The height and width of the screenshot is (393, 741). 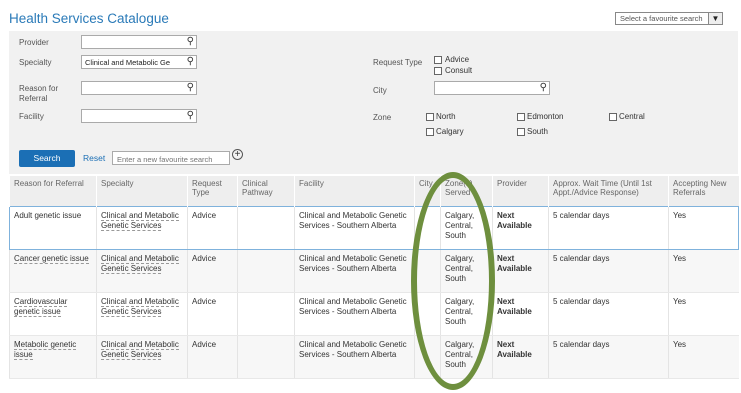 What do you see at coordinates (632, 116) in the screenshot?
I see `zone-central-label: Central` at bounding box center [632, 116].